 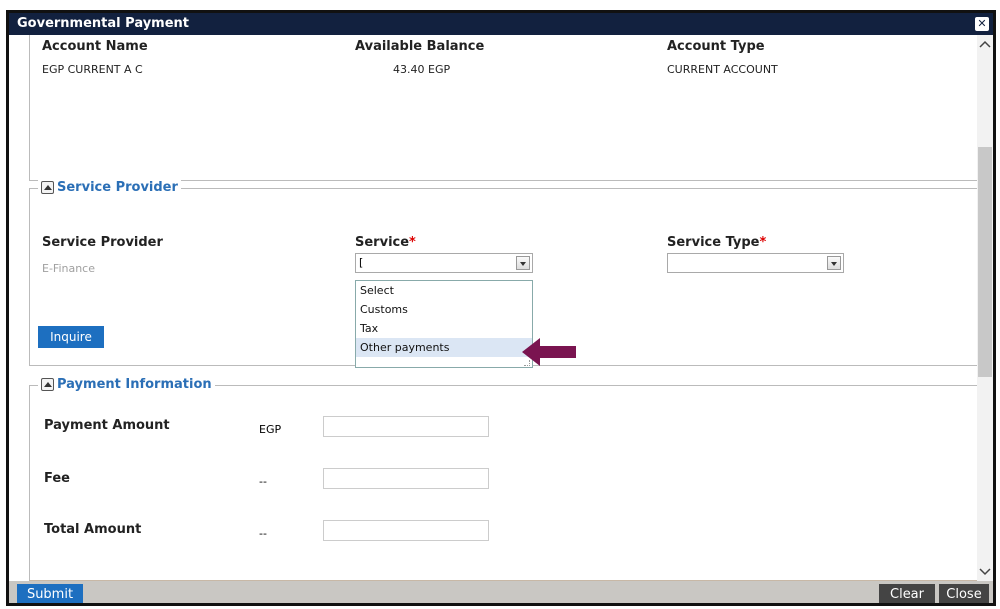 What do you see at coordinates (93, 529) in the screenshot?
I see `total-amount-label: Total Amount` at bounding box center [93, 529].